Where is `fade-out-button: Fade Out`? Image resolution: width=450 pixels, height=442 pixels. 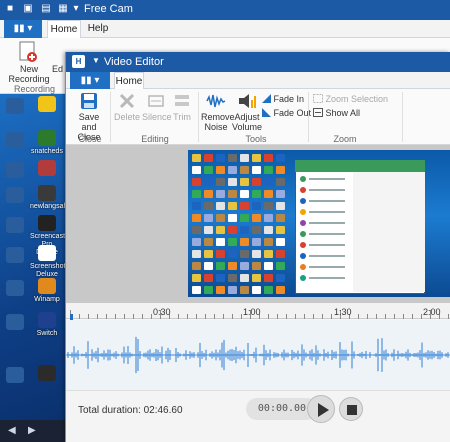 fade-out-button: Fade Out is located at coordinates (286, 113).